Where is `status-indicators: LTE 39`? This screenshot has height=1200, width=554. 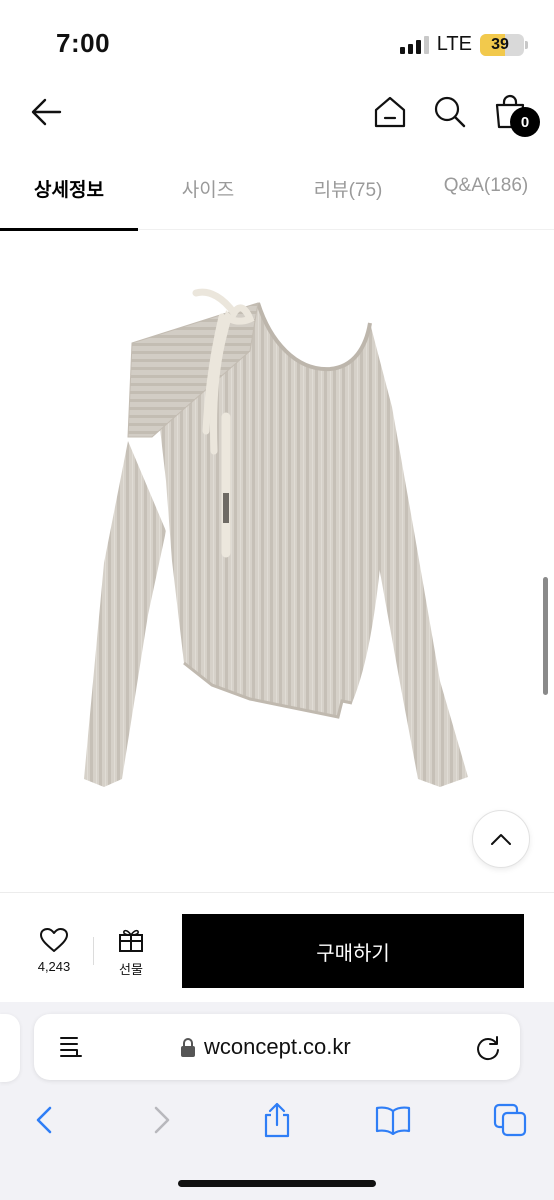 status-indicators: LTE 39 is located at coordinates (463, 44).